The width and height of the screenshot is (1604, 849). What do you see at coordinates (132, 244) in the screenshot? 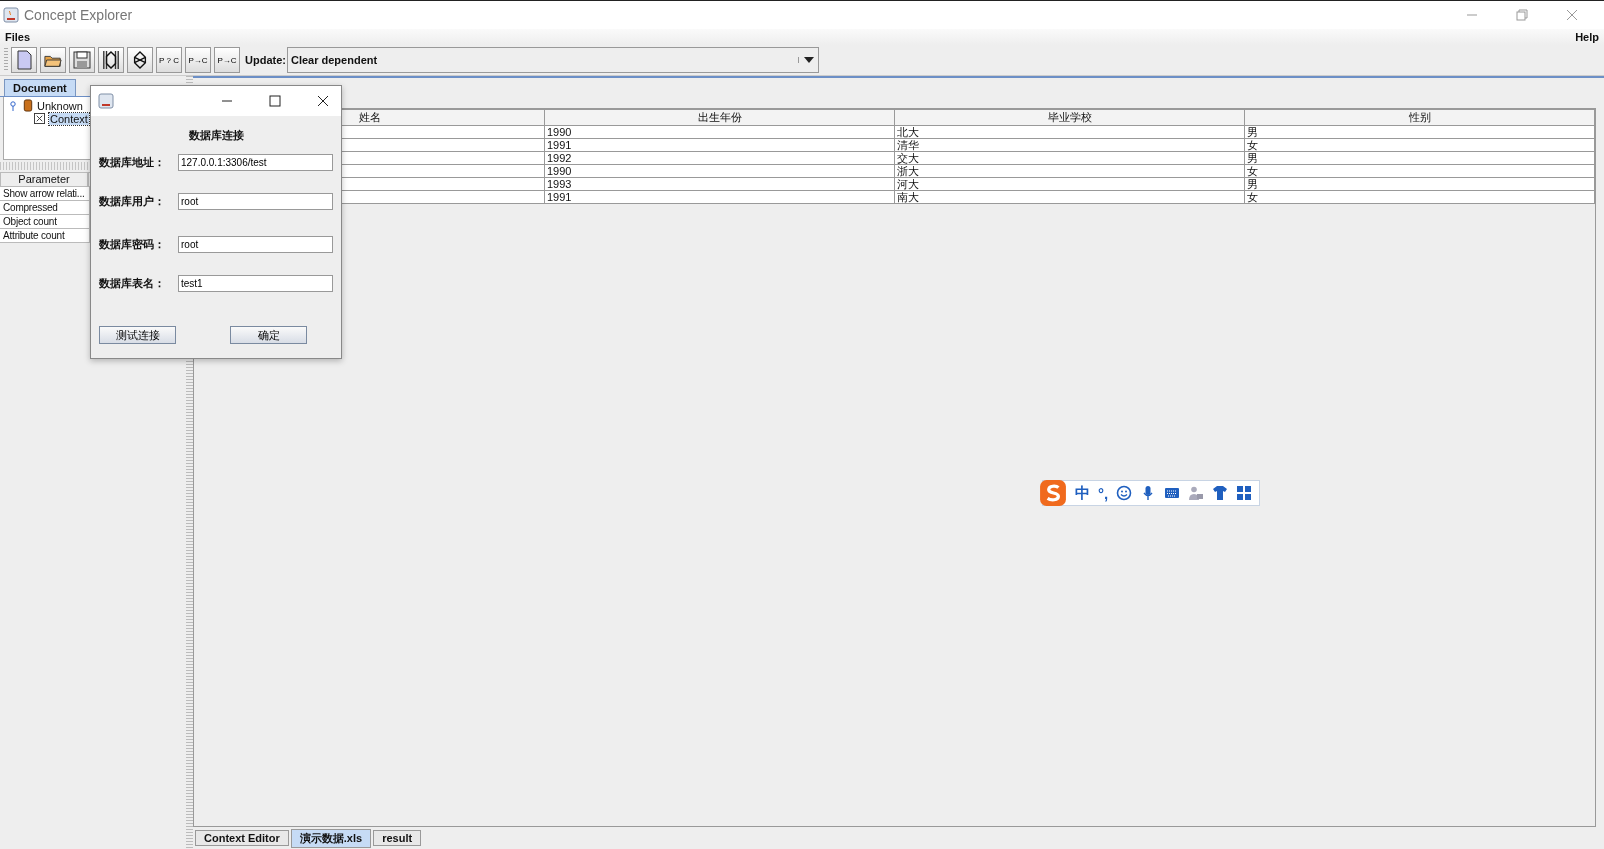
I see `field-label: 数据库密码：` at bounding box center [132, 244].